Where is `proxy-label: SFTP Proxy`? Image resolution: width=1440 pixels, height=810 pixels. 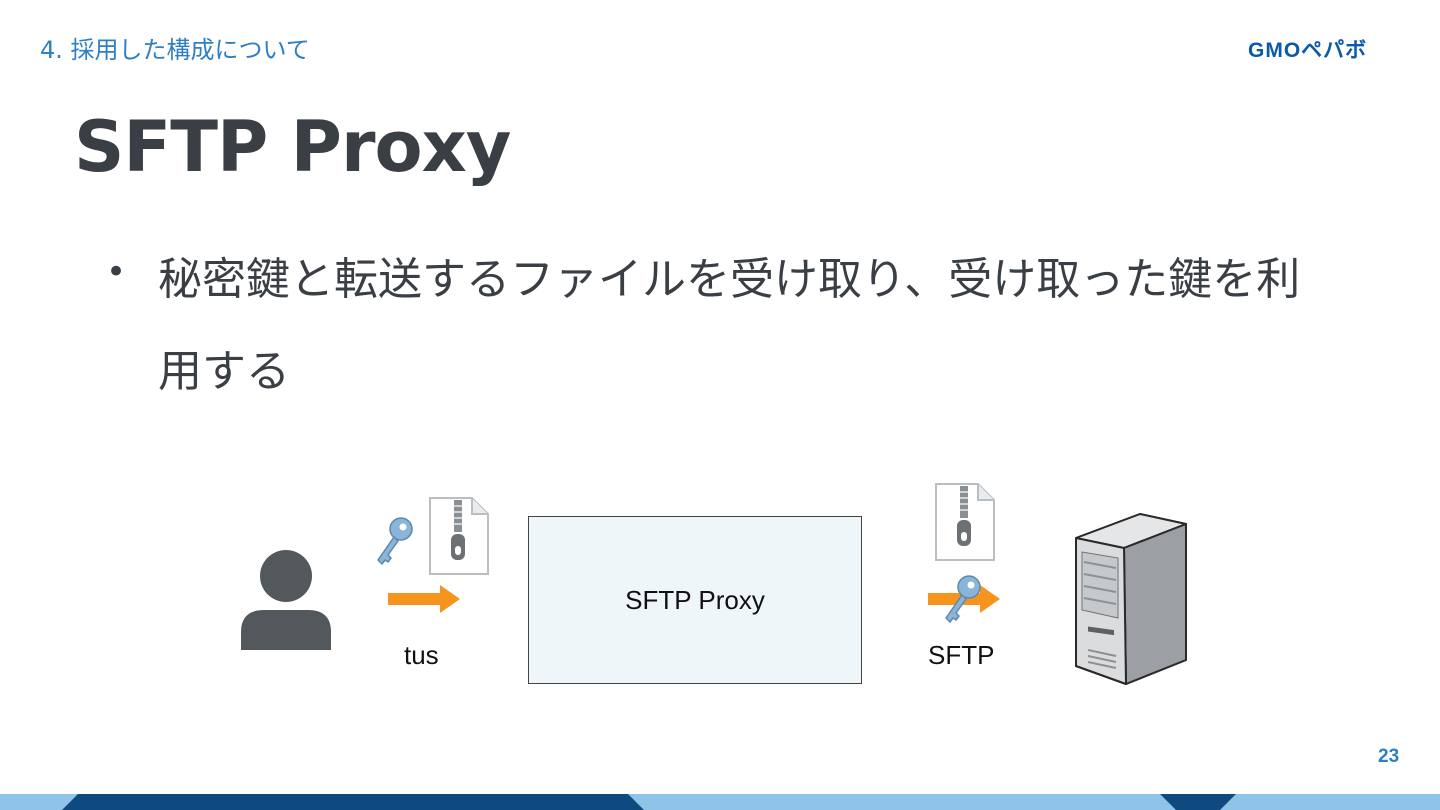 proxy-label: SFTP Proxy is located at coordinates (695, 599).